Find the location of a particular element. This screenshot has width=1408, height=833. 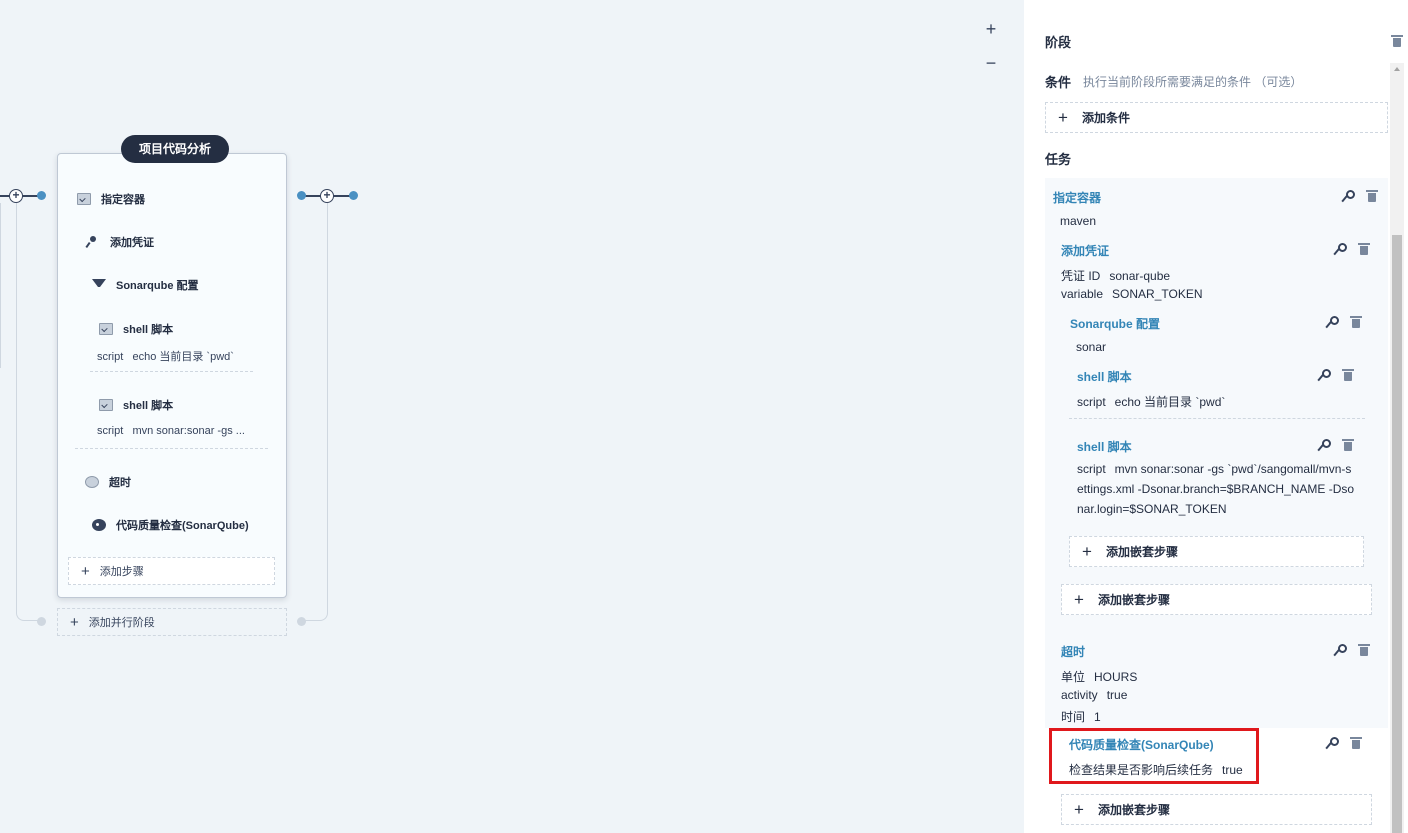

delete-stage-icon is located at coordinates (1397, 41).